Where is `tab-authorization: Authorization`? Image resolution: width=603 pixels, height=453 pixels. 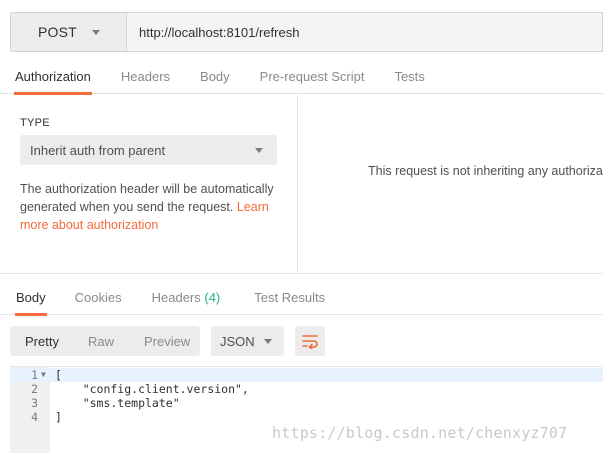 tab-authorization: Authorization is located at coordinates (53, 77).